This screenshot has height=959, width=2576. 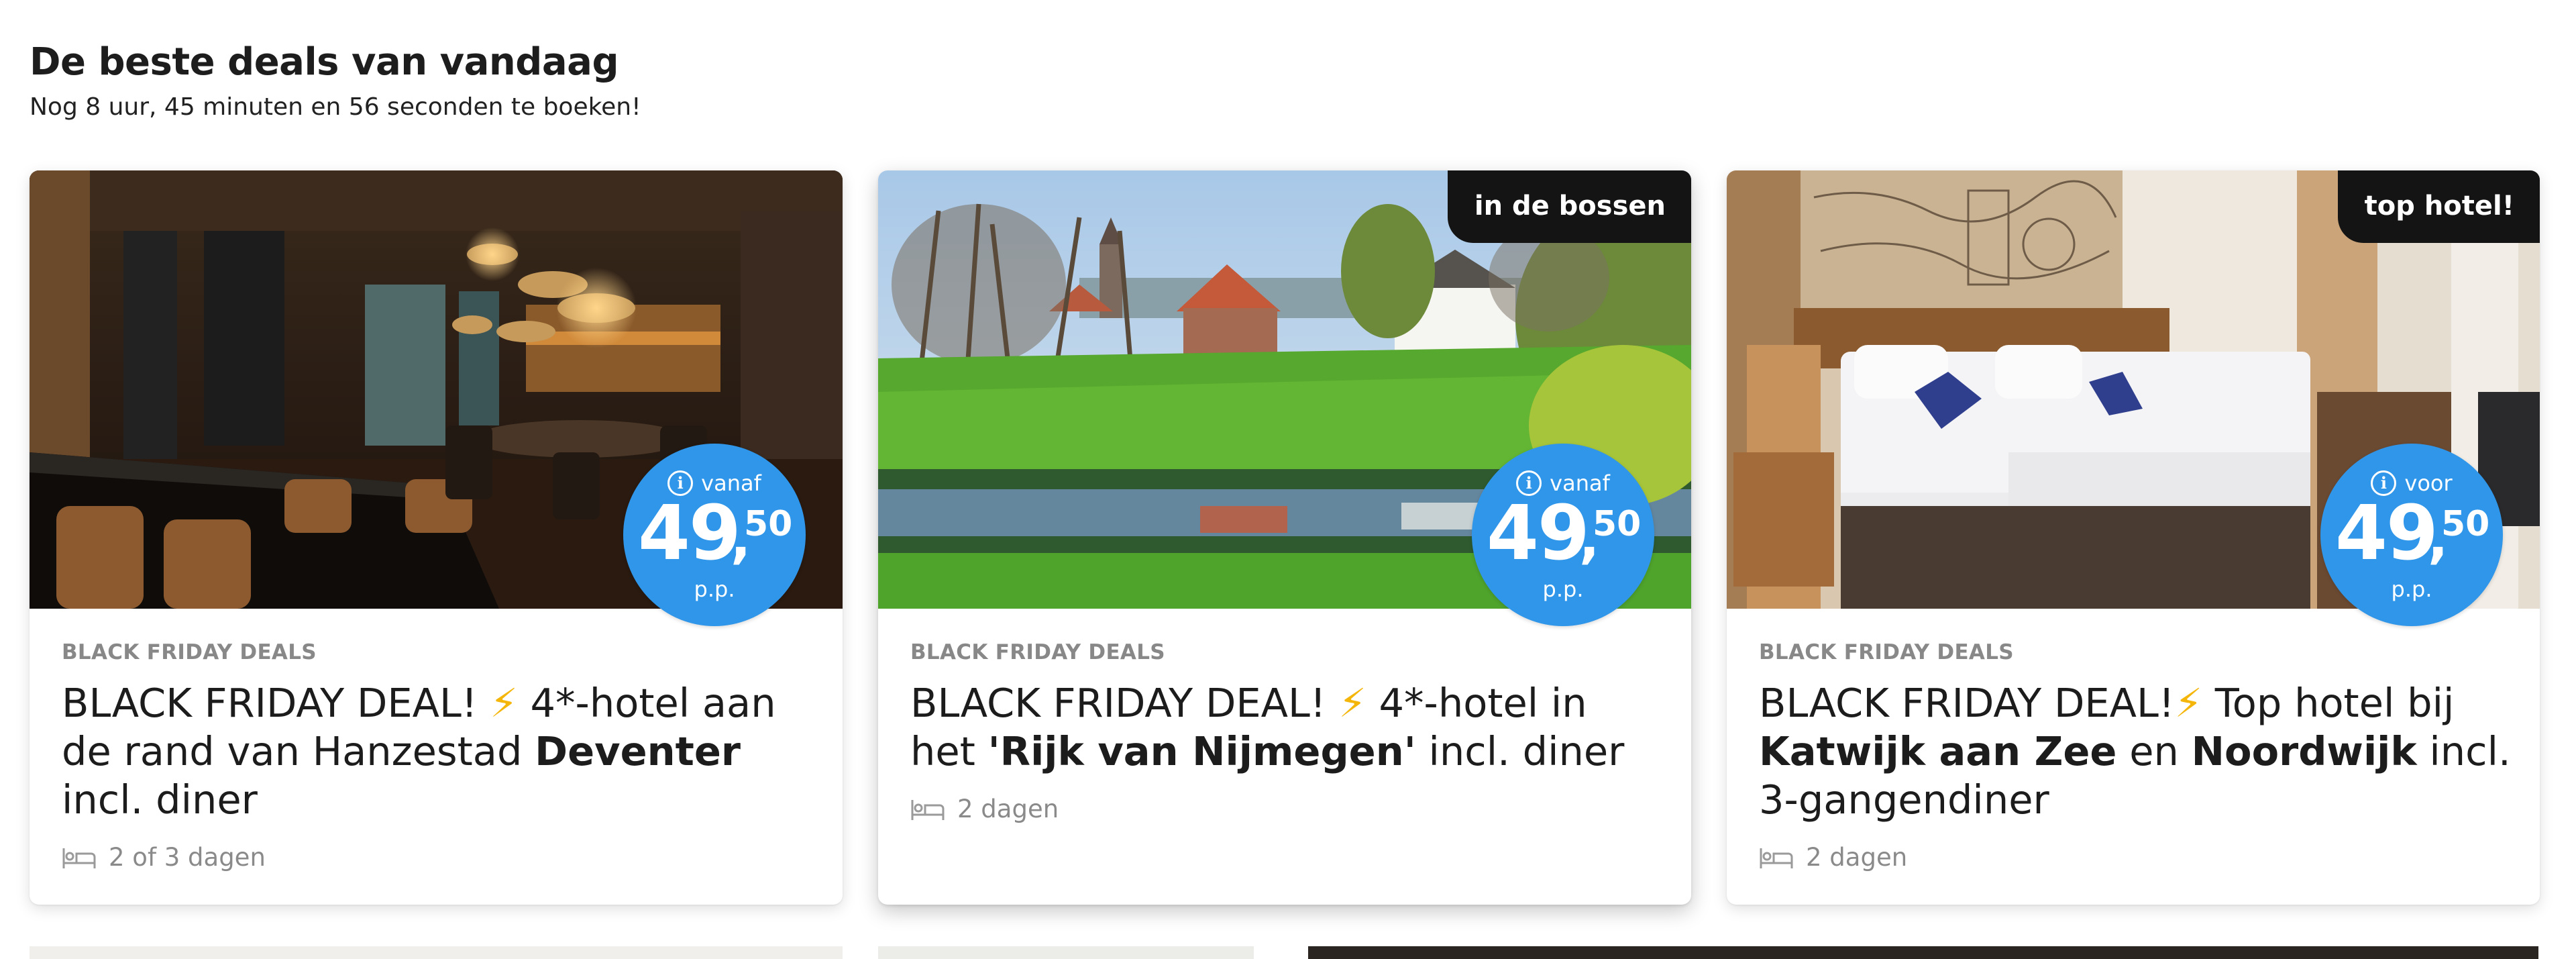 What do you see at coordinates (2304, 751) in the screenshot?
I see `title-location: Noordwijk` at bounding box center [2304, 751].